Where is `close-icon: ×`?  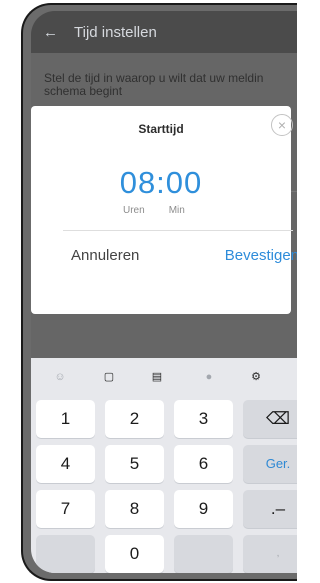 close-icon: × is located at coordinates (282, 125).